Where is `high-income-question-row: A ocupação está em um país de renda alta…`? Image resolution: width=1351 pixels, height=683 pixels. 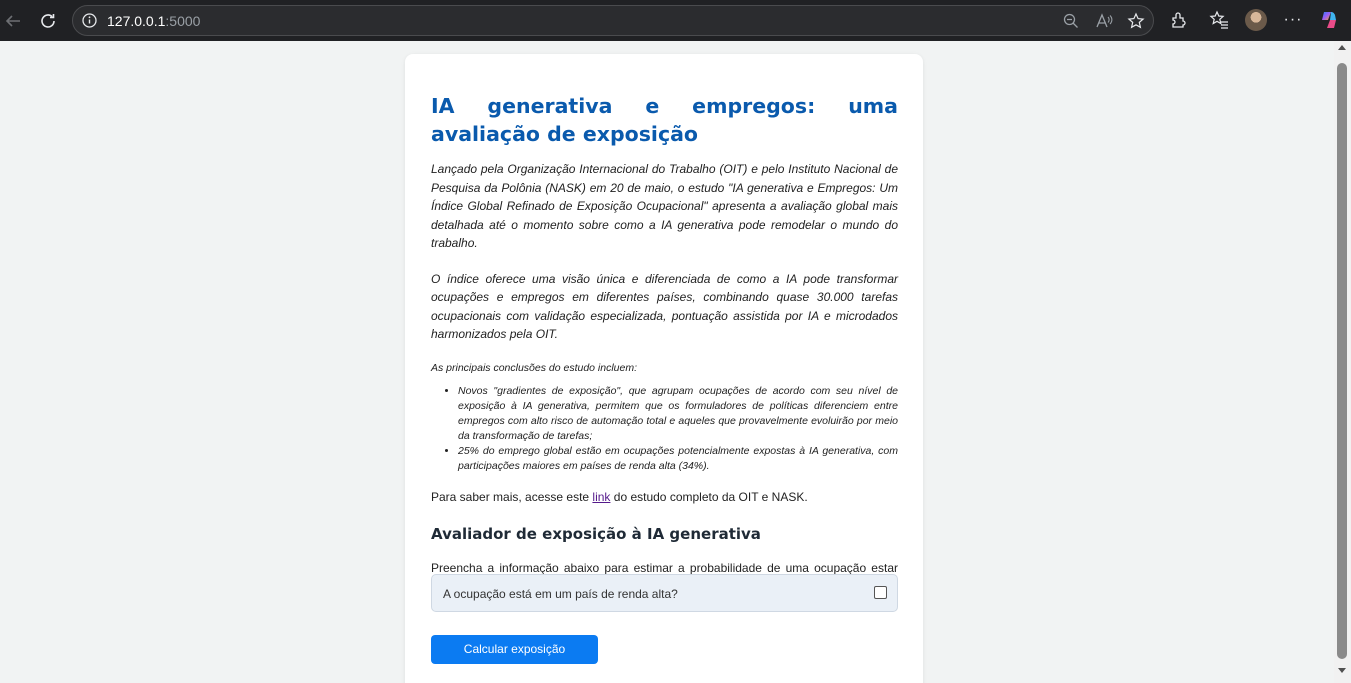 high-income-question-row: A ocupação está em um país de renda alta… is located at coordinates (664, 593).